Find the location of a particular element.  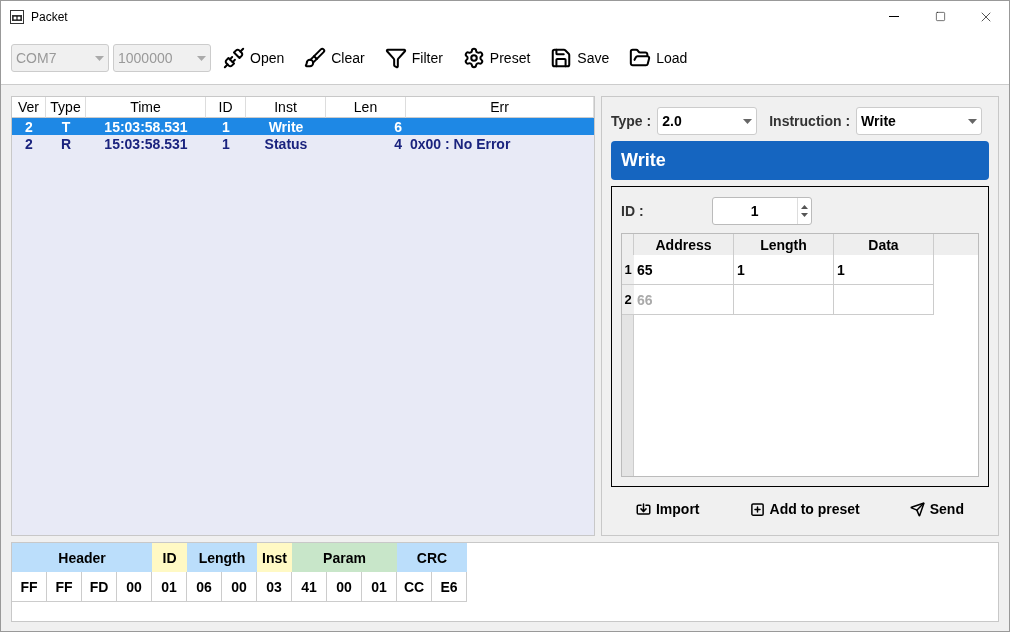

type-dropdown: 2.0 is located at coordinates (707, 121).